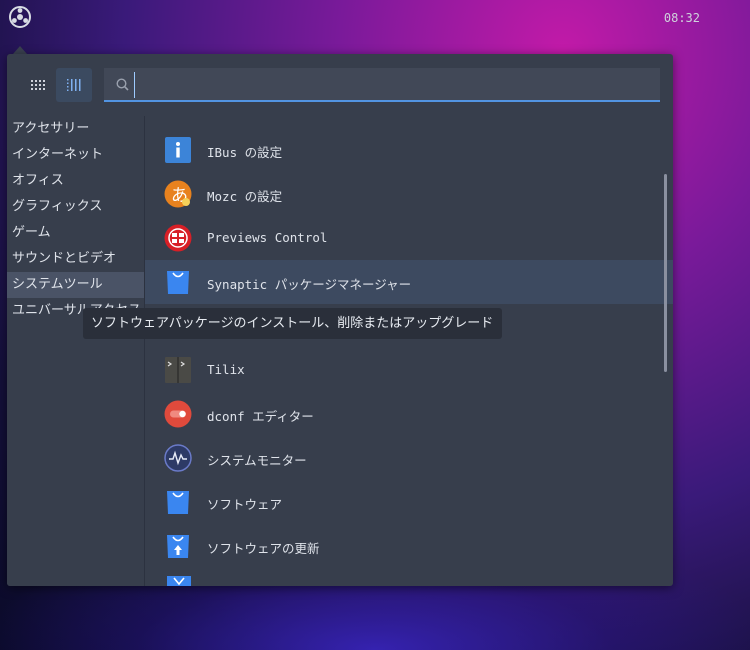  Describe the element at coordinates (178, 502) in the screenshot. I see `software-icon` at that location.